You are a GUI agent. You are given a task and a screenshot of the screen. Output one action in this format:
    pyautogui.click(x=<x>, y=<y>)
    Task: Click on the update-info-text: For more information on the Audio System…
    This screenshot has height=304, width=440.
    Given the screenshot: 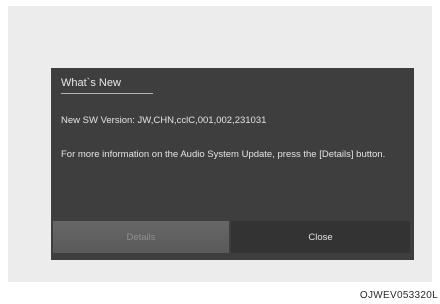 What is the action you would take?
    pyautogui.click(x=223, y=154)
    